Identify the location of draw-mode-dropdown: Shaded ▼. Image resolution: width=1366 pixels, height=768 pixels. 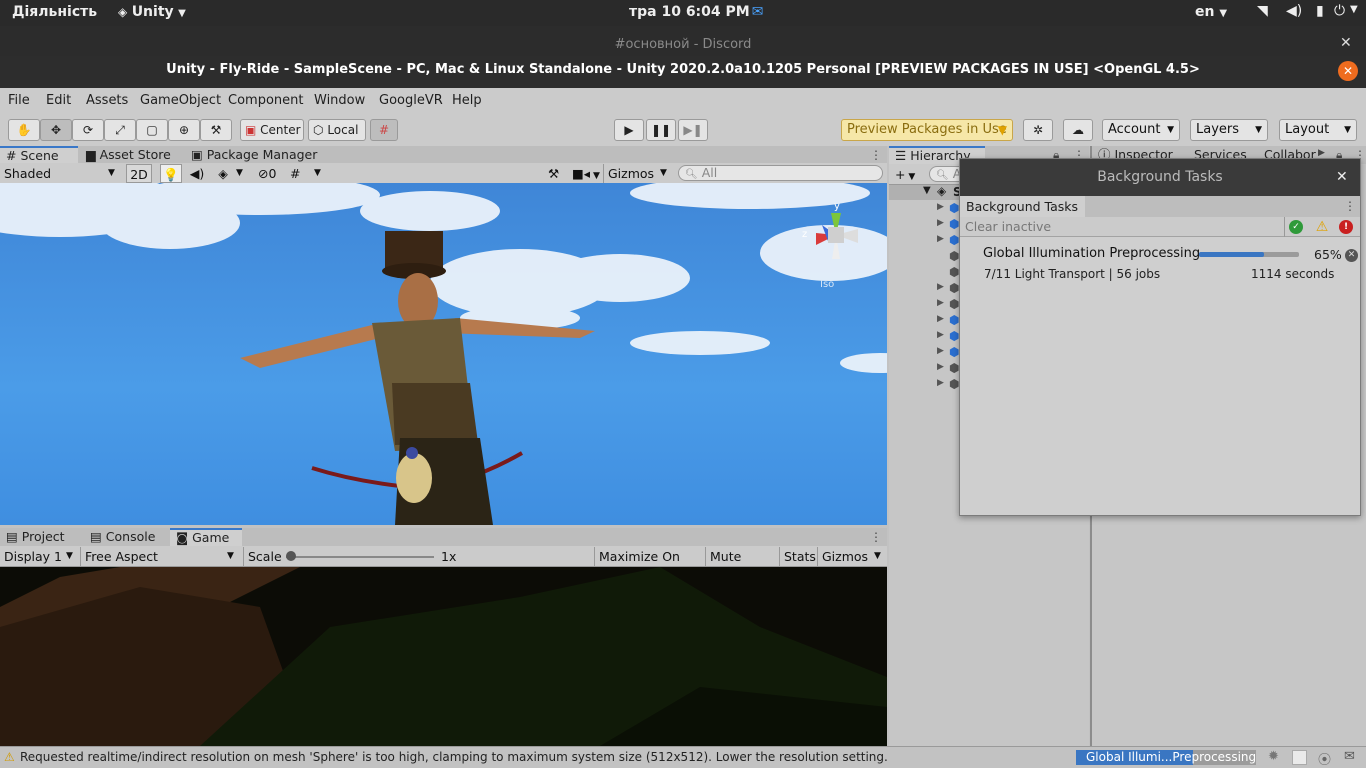
(62, 173).